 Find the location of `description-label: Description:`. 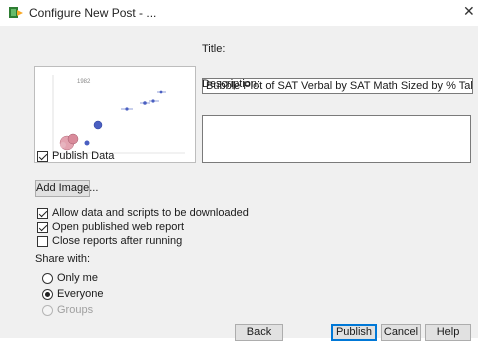

description-label: Description: is located at coordinates (231, 84).